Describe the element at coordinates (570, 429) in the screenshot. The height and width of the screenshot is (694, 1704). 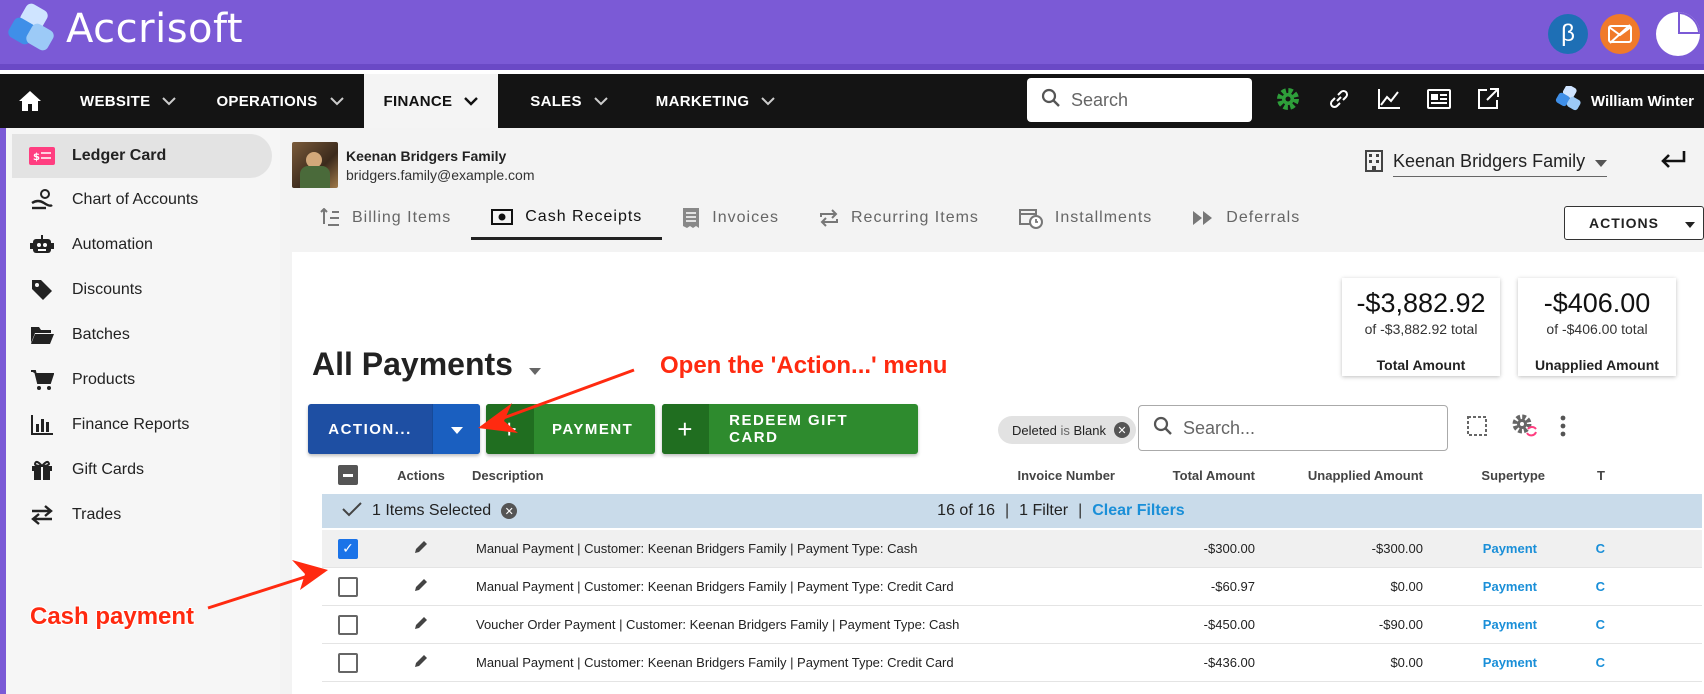
I see `add-payment-button: + PAYMENT` at that location.